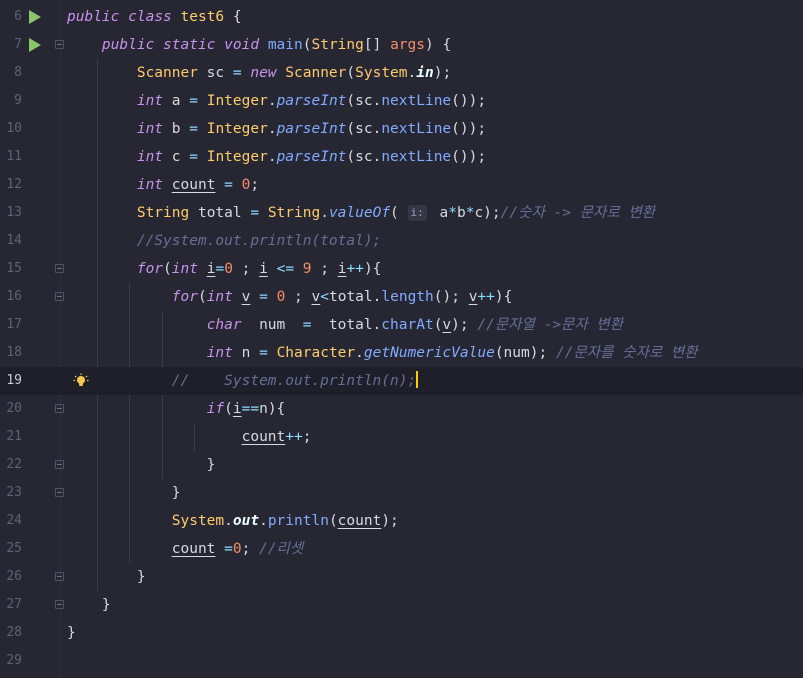  Describe the element at coordinates (401, 241) in the screenshot. I see `code-line: 14 //System.out.println(total);` at that location.